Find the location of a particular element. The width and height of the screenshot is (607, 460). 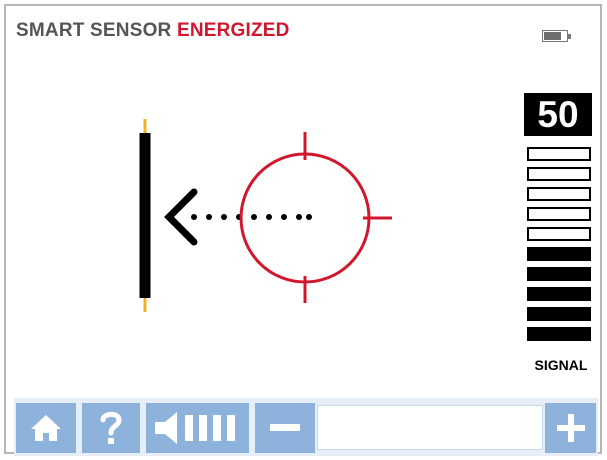

home-icon is located at coordinates (46, 428).